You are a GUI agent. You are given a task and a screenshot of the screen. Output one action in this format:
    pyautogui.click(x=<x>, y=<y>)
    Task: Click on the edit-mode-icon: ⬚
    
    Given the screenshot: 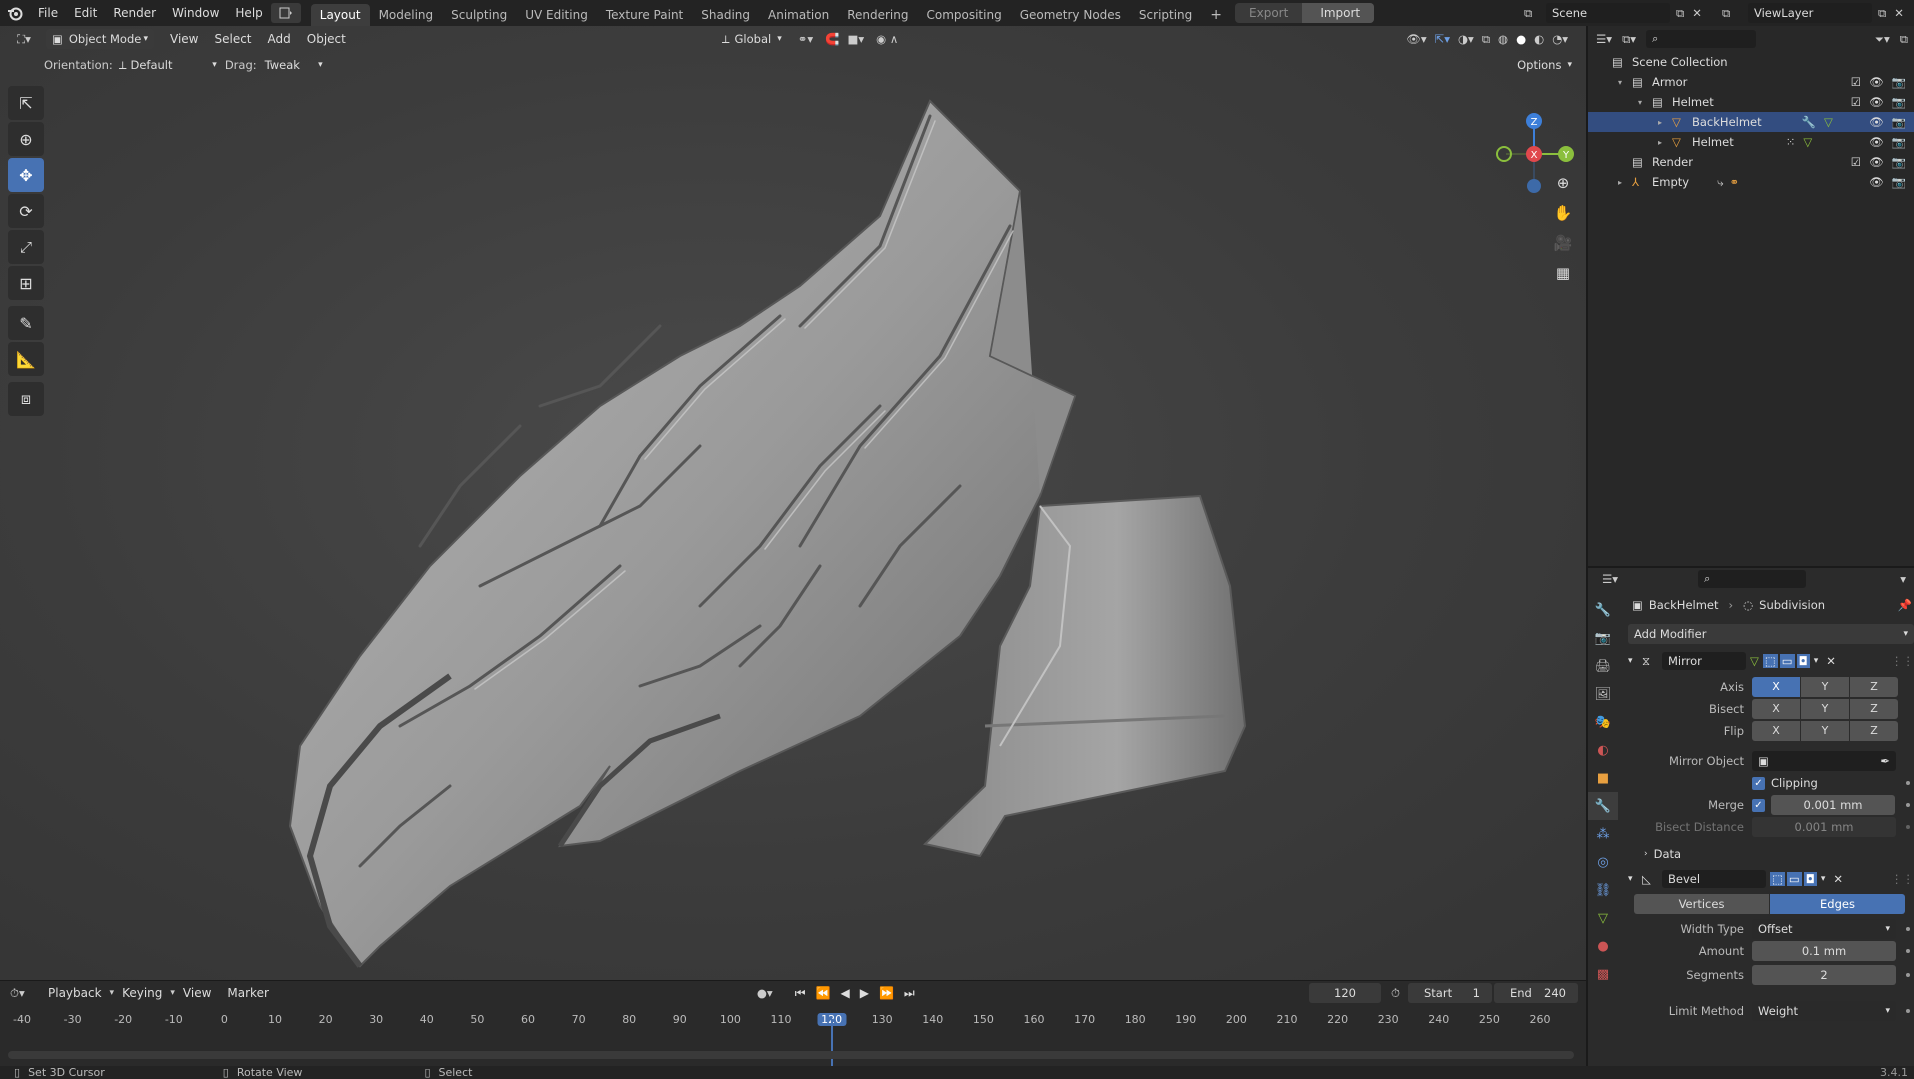 What is the action you would take?
    pyautogui.click(x=1770, y=661)
    